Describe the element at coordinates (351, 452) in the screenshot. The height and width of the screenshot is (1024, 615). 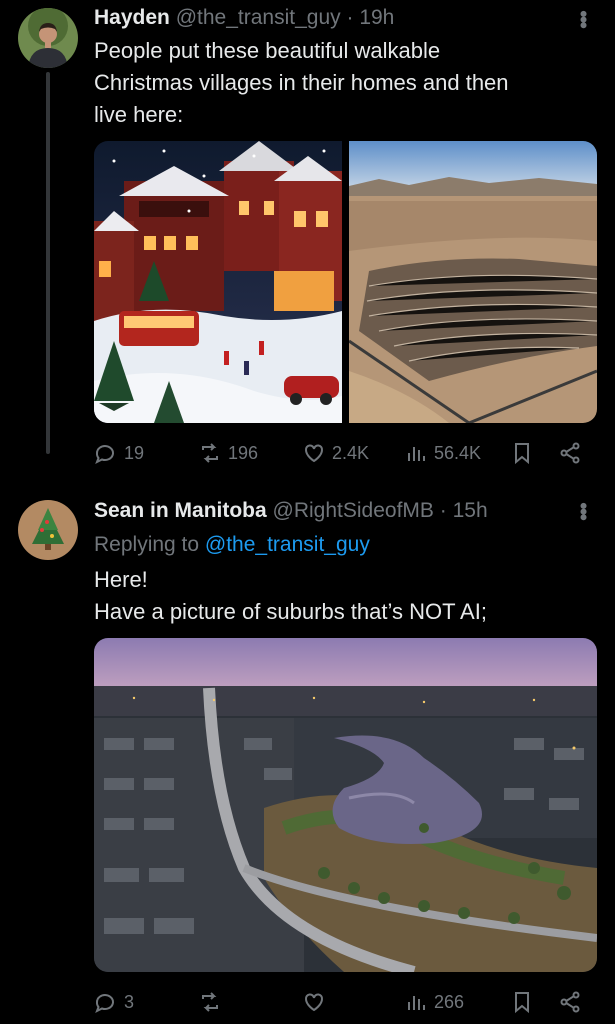
I see `like-count: 2.4K` at that location.